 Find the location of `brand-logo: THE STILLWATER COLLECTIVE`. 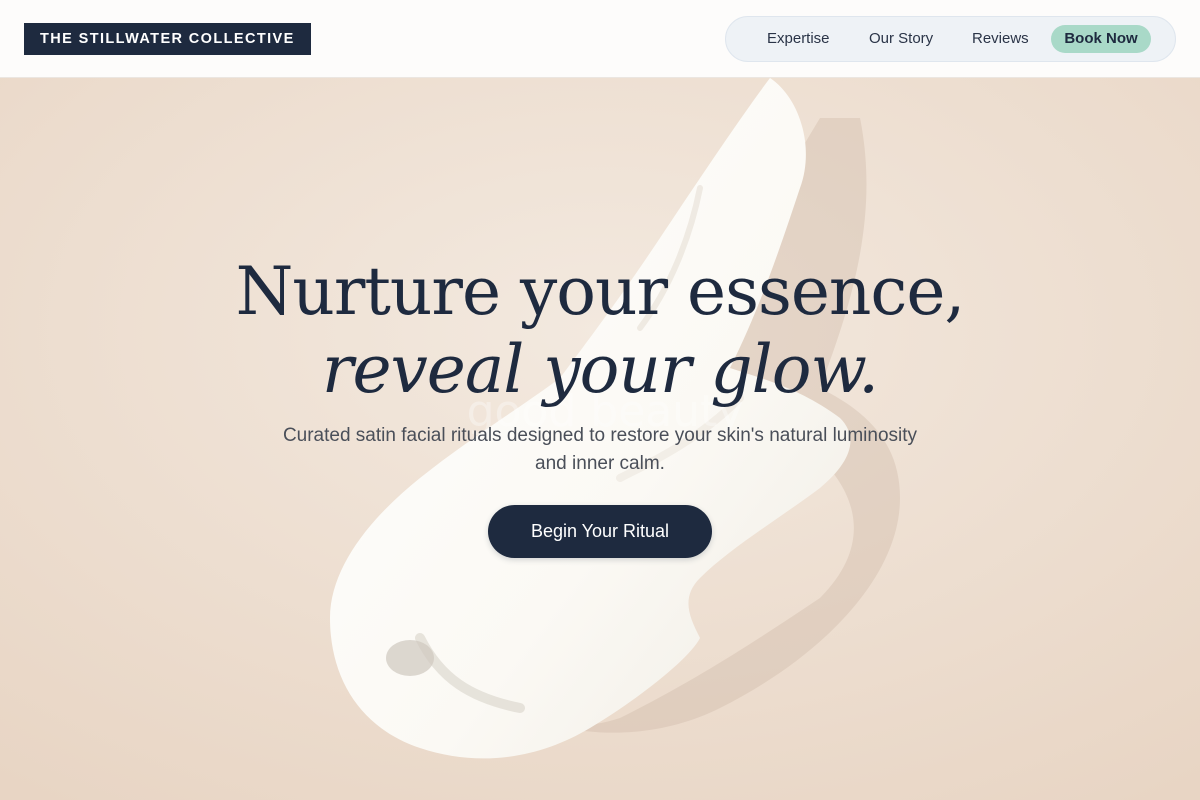

brand-logo: THE STILLWATER COLLECTIVE is located at coordinates (167, 39).